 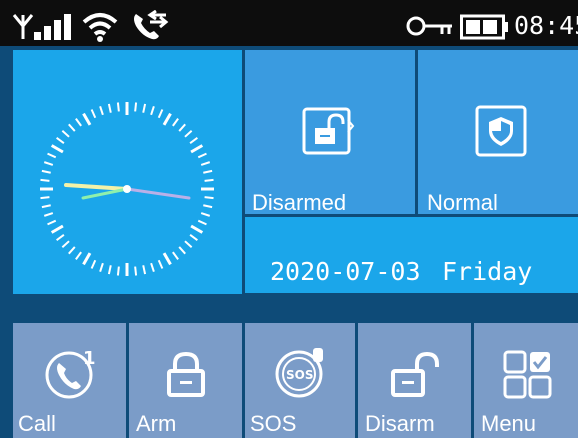 I want to click on menu-label: Menu, so click(x=509, y=423).